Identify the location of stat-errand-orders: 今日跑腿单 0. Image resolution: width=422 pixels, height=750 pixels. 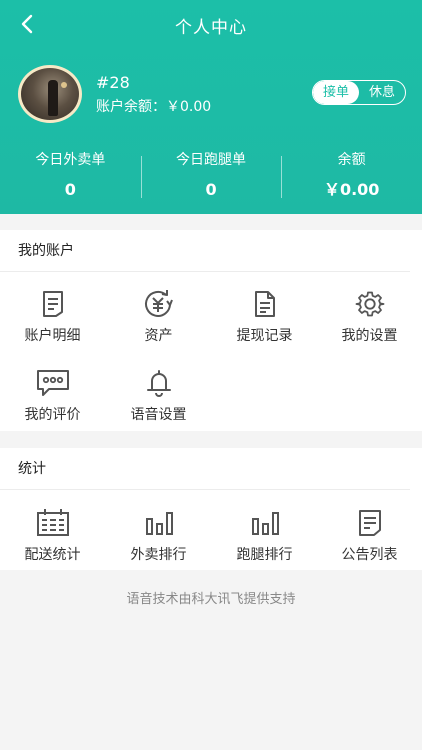
(211, 176).